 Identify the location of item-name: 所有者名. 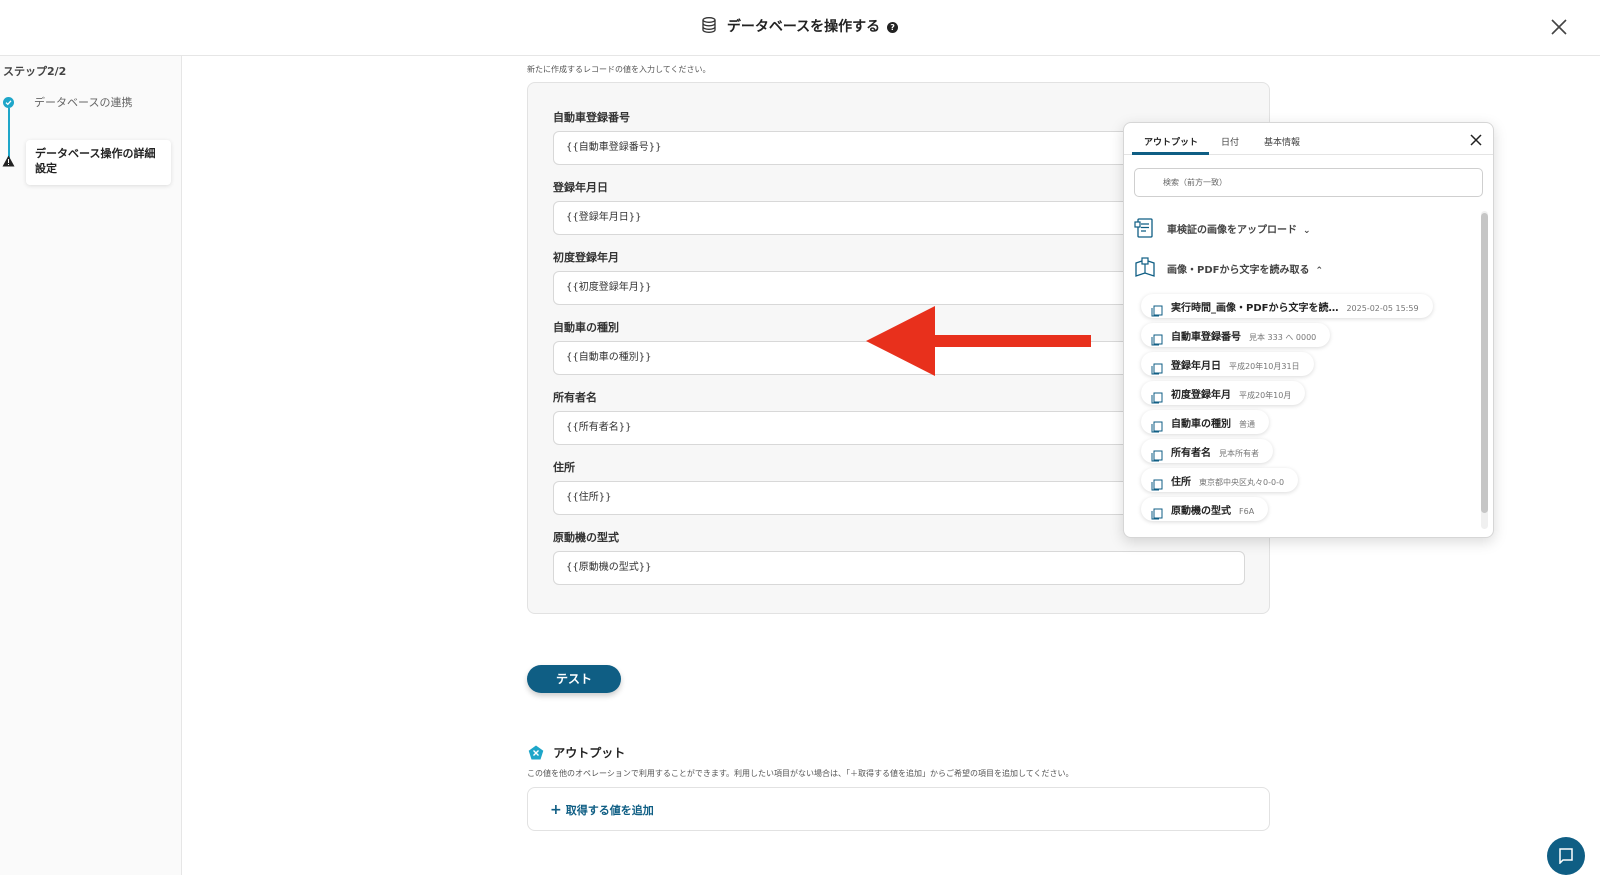
(1191, 453).